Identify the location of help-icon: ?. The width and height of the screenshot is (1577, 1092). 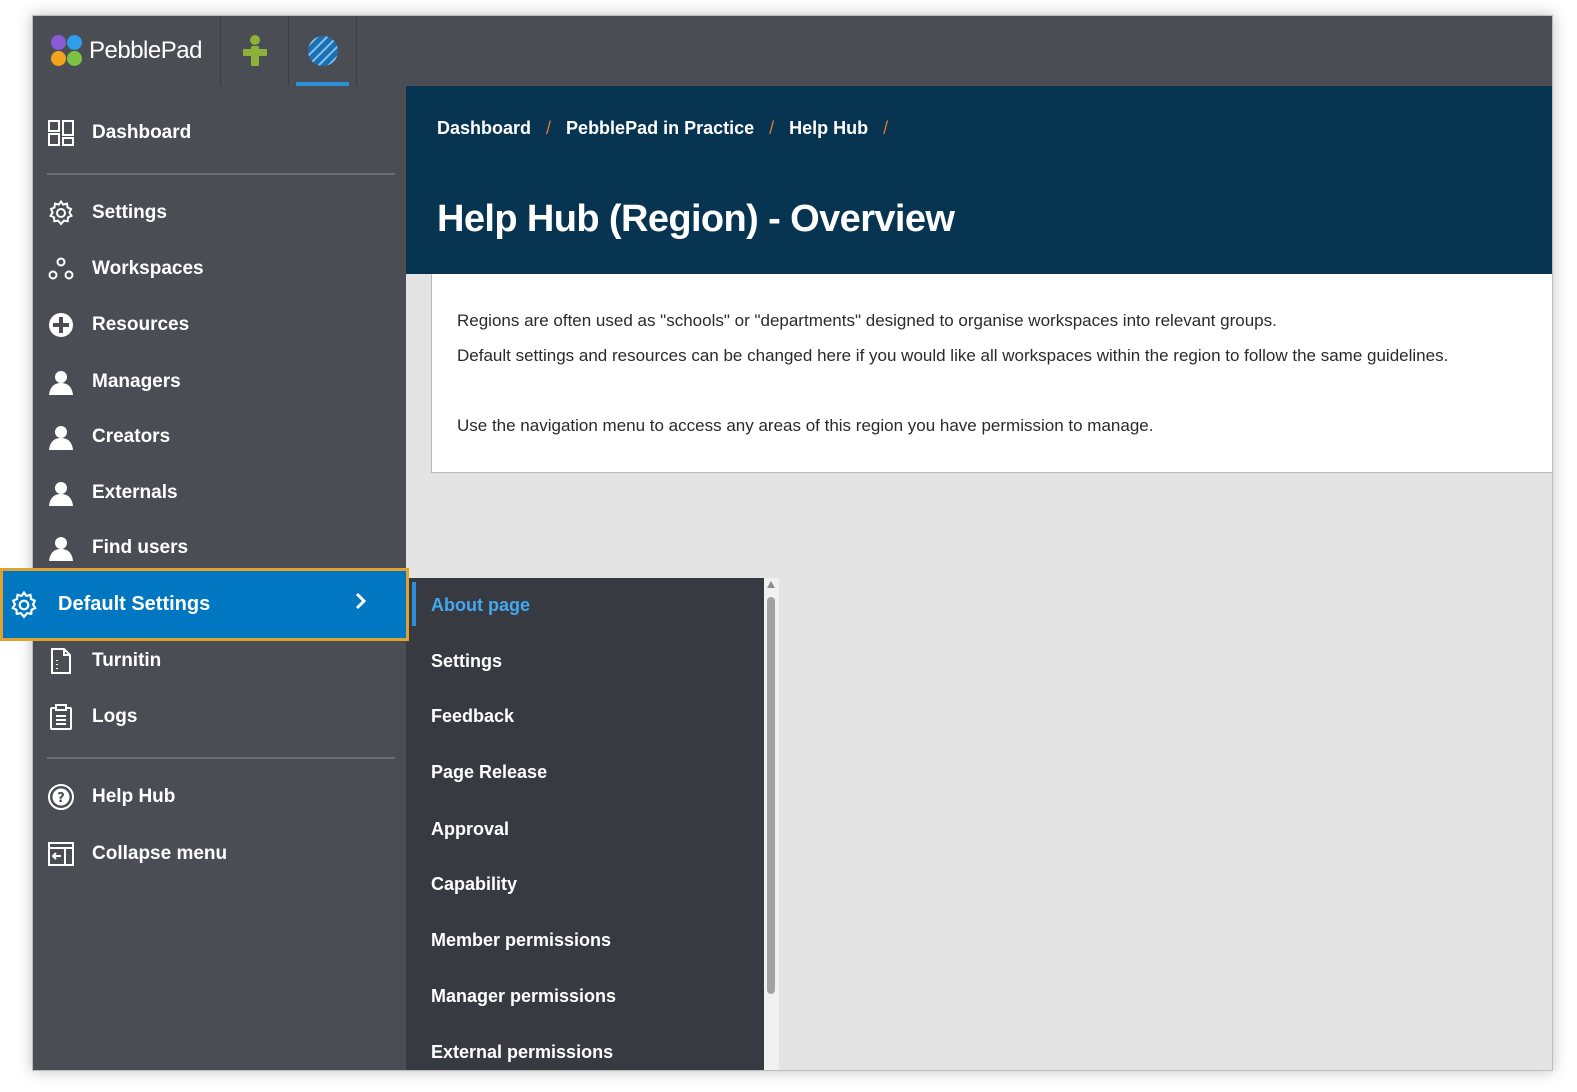
(61, 797).